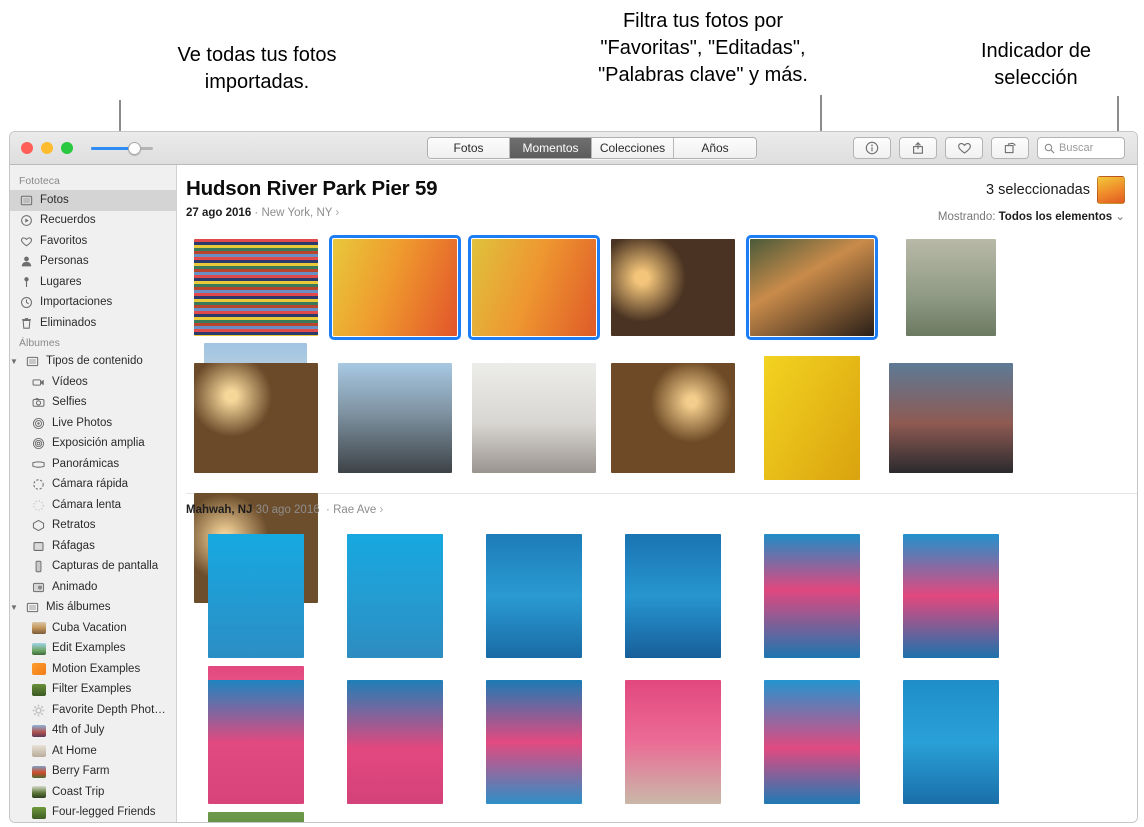 Image resolution: width=1144 pixels, height=827 pixels. Describe the element at coordinates (93, 608) in the screenshot. I see `sidebar-item-mis-lbumes: ▼ Mis álbumes` at that location.